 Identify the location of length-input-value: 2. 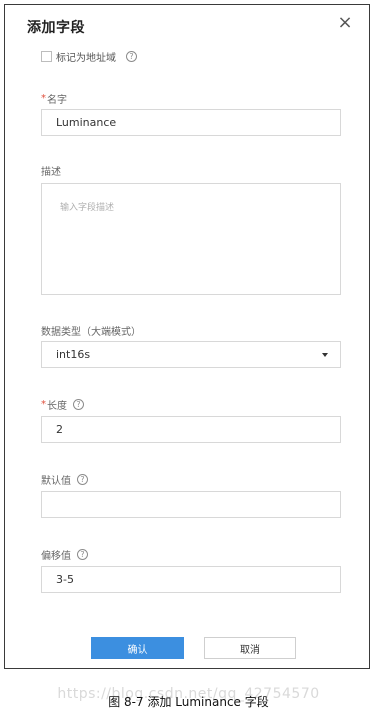
(59, 429).